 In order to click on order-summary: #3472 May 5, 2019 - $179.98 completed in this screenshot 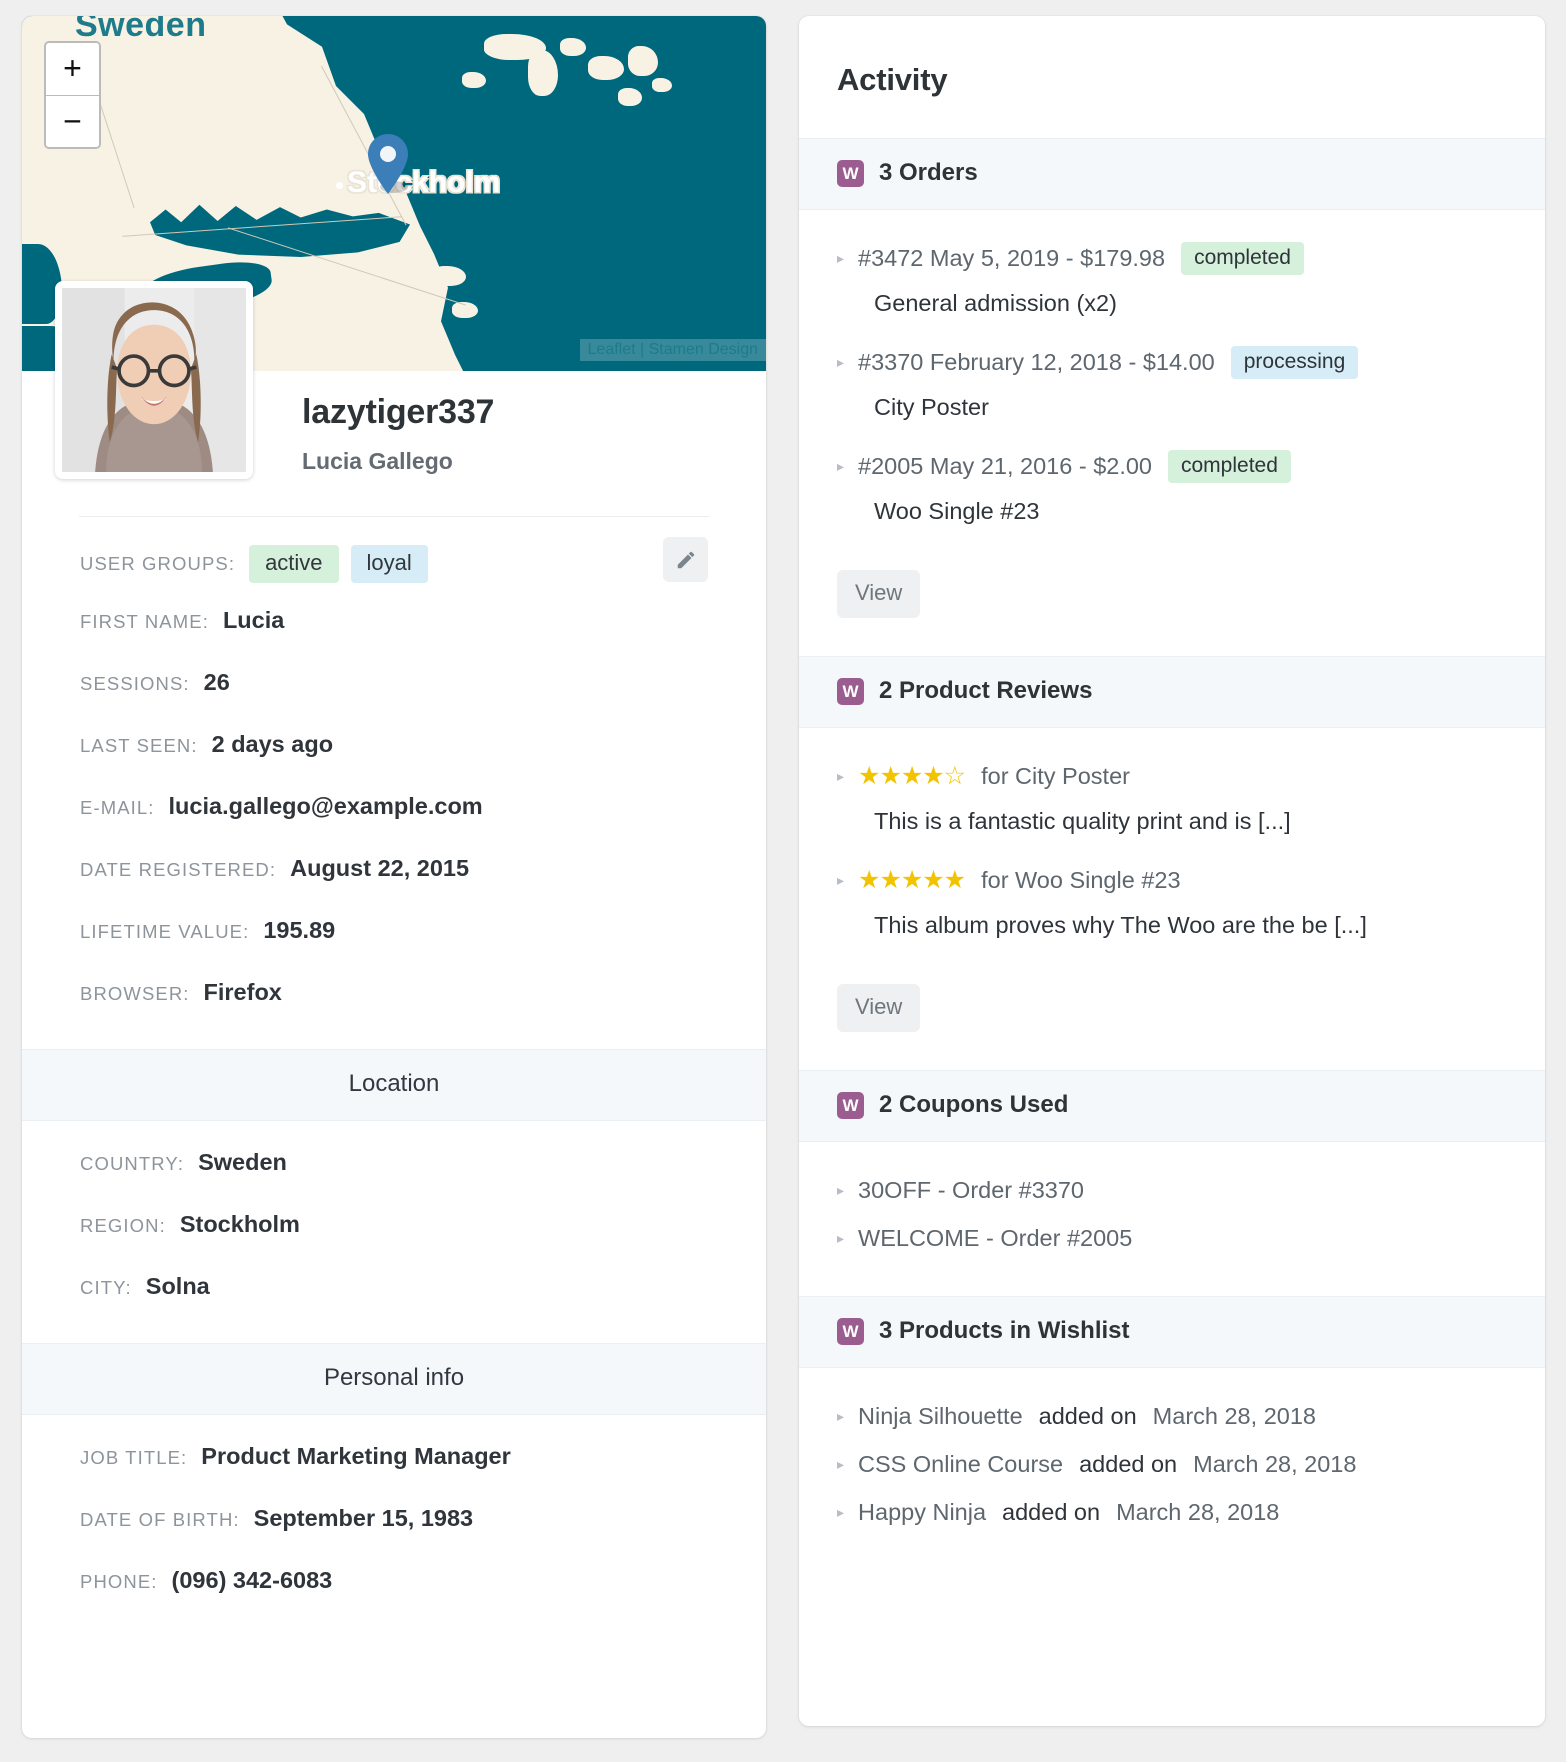, I will do `click(1081, 258)`.